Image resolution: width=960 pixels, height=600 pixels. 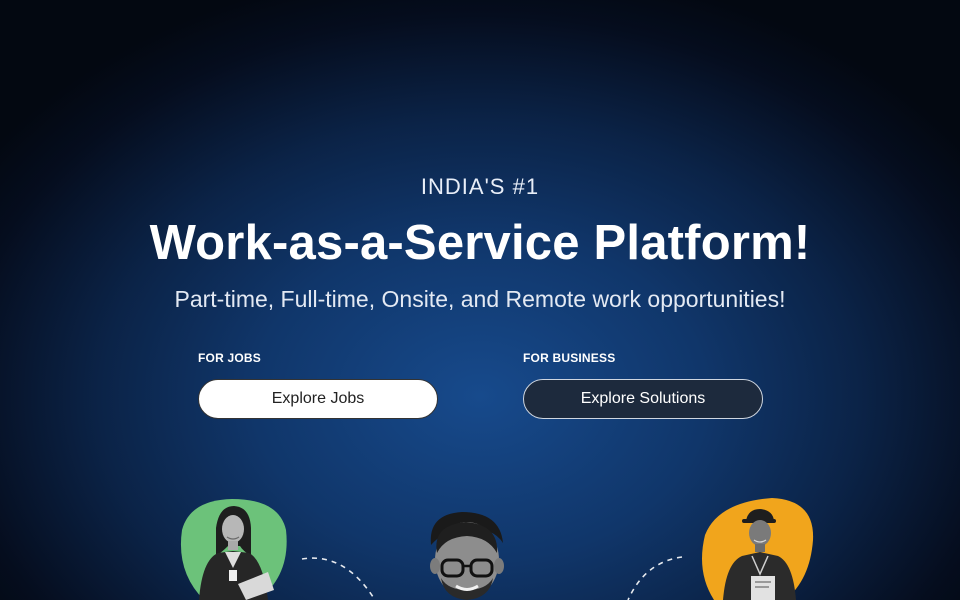 What do you see at coordinates (318, 399) in the screenshot?
I see `explore-jobs-button: Explore Jobs` at bounding box center [318, 399].